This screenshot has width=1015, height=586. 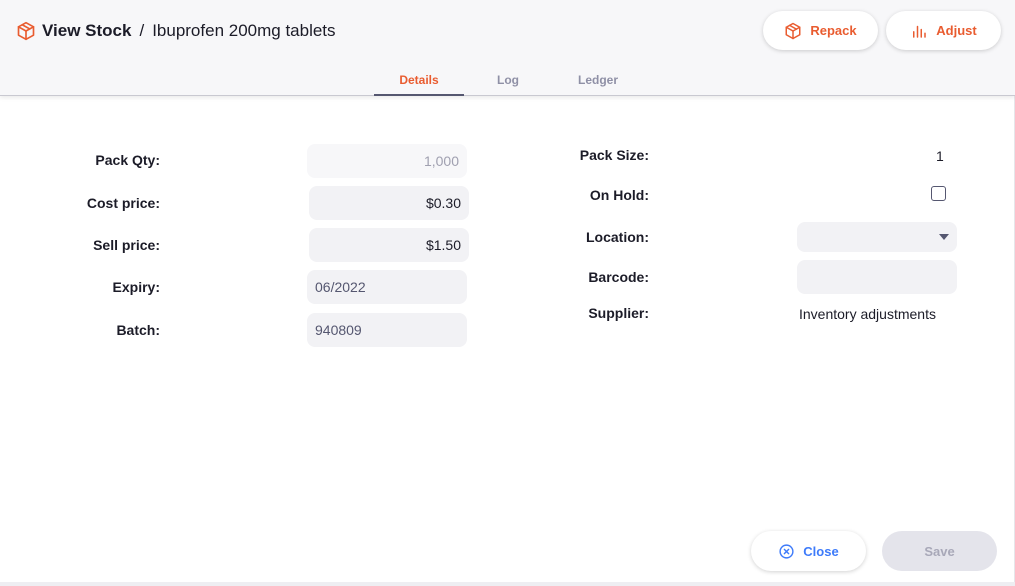 I want to click on repack-button: Repack, so click(x=820, y=30).